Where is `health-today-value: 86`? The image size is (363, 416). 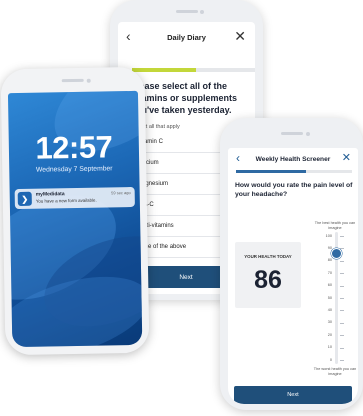
health-today-value: 86 is located at coordinates (268, 280).